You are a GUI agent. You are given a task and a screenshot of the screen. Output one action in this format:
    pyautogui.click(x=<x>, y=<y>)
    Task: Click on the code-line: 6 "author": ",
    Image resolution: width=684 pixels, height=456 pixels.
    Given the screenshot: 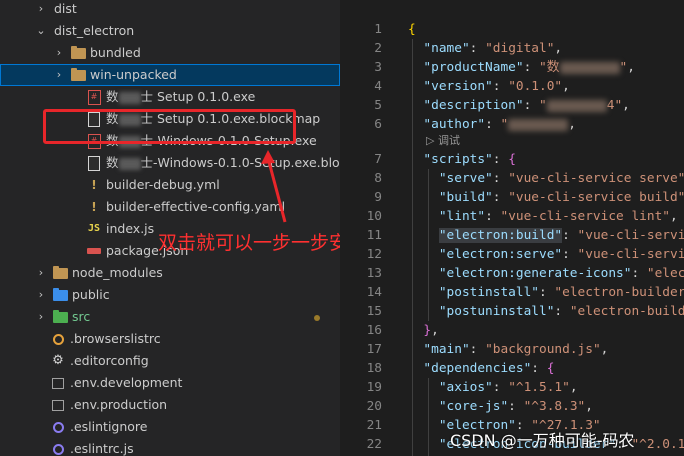 What is the action you would take?
    pyautogui.click(x=512, y=124)
    